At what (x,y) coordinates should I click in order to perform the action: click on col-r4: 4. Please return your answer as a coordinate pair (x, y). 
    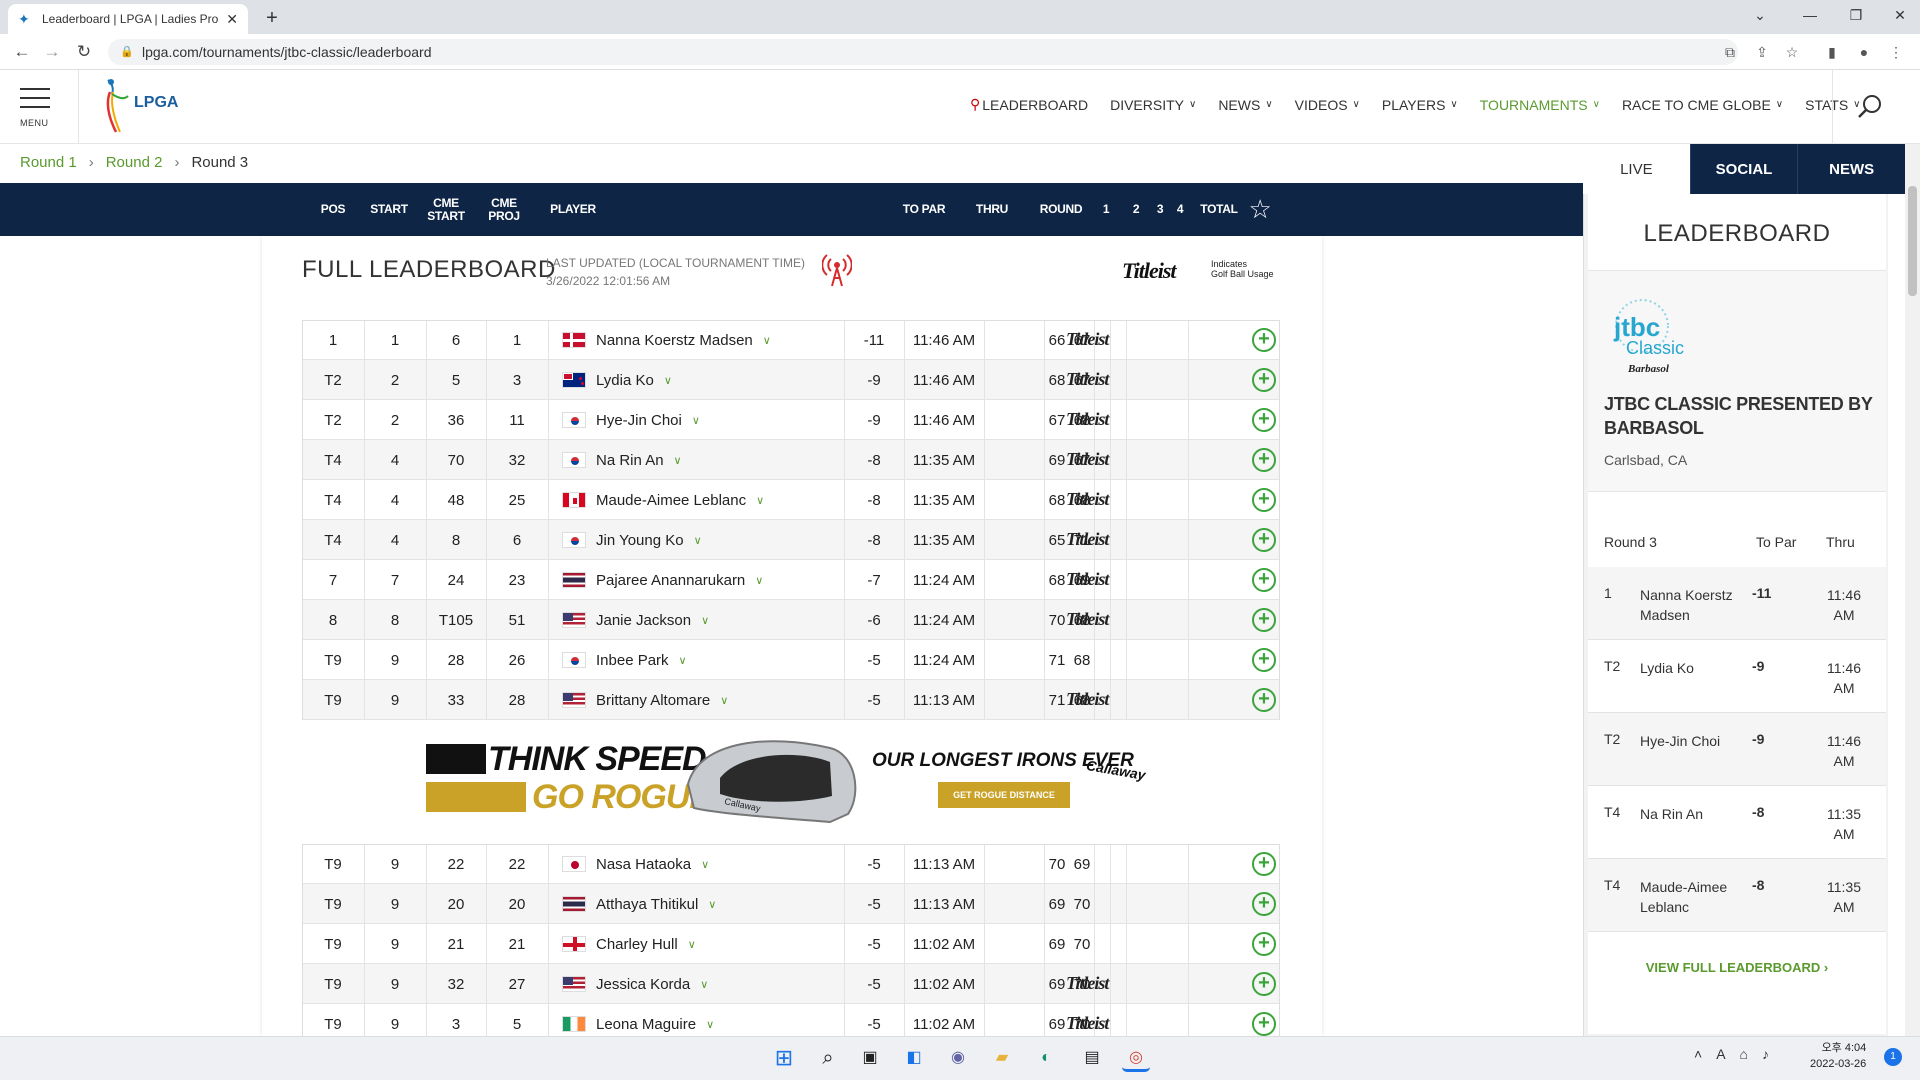
    Looking at the image, I should click on (1180, 209).